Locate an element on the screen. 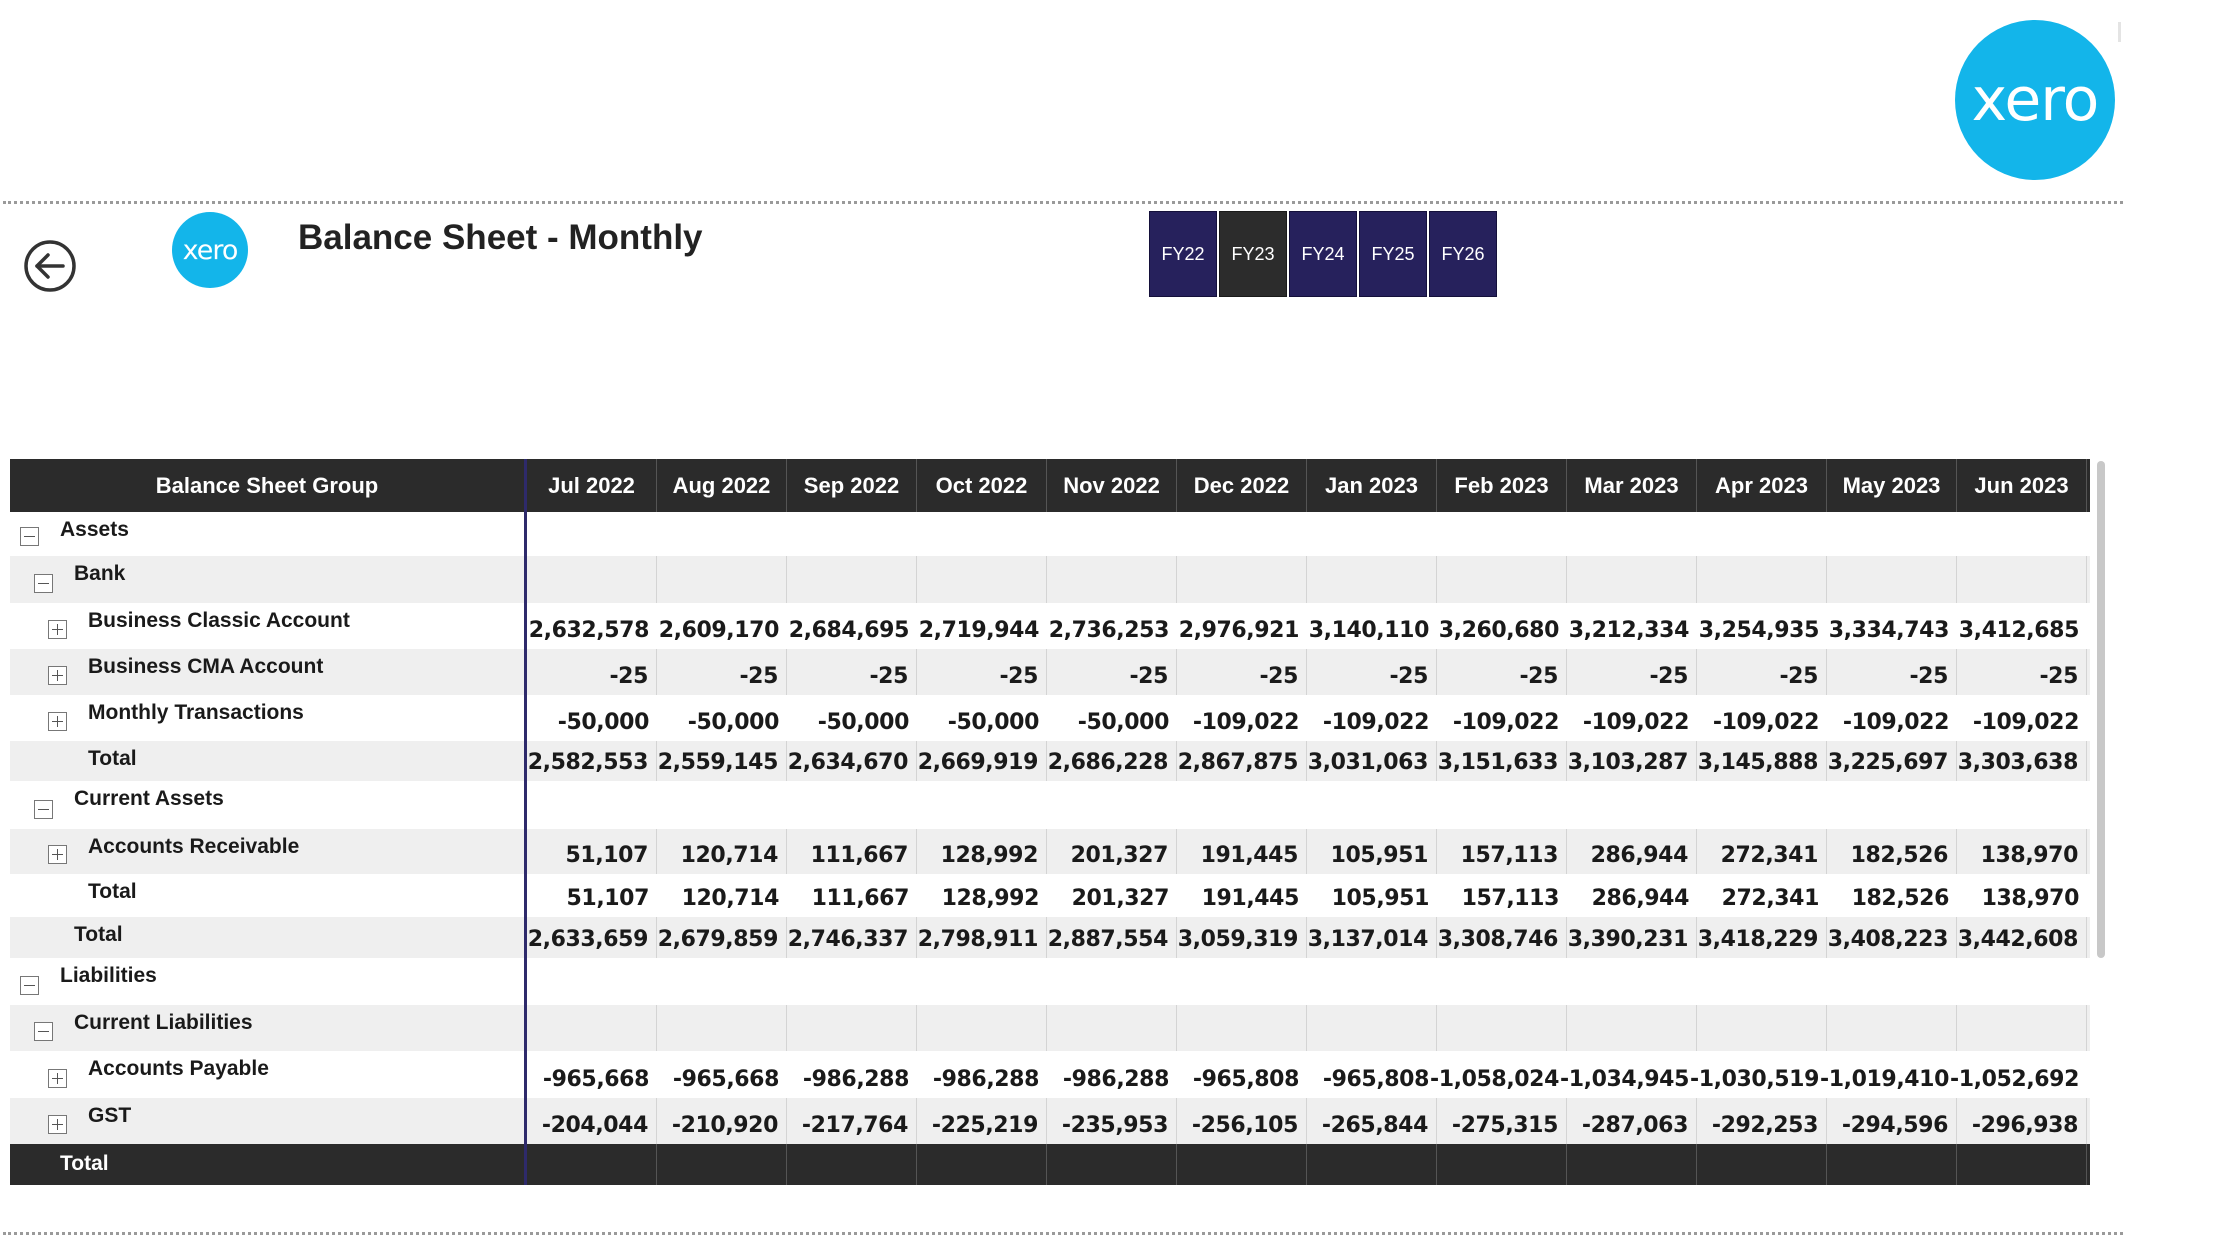 Image resolution: width=2240 pixels, height=1260 pixels. fy-button-fy24: FY24 is located at coordinates (1323, 254).